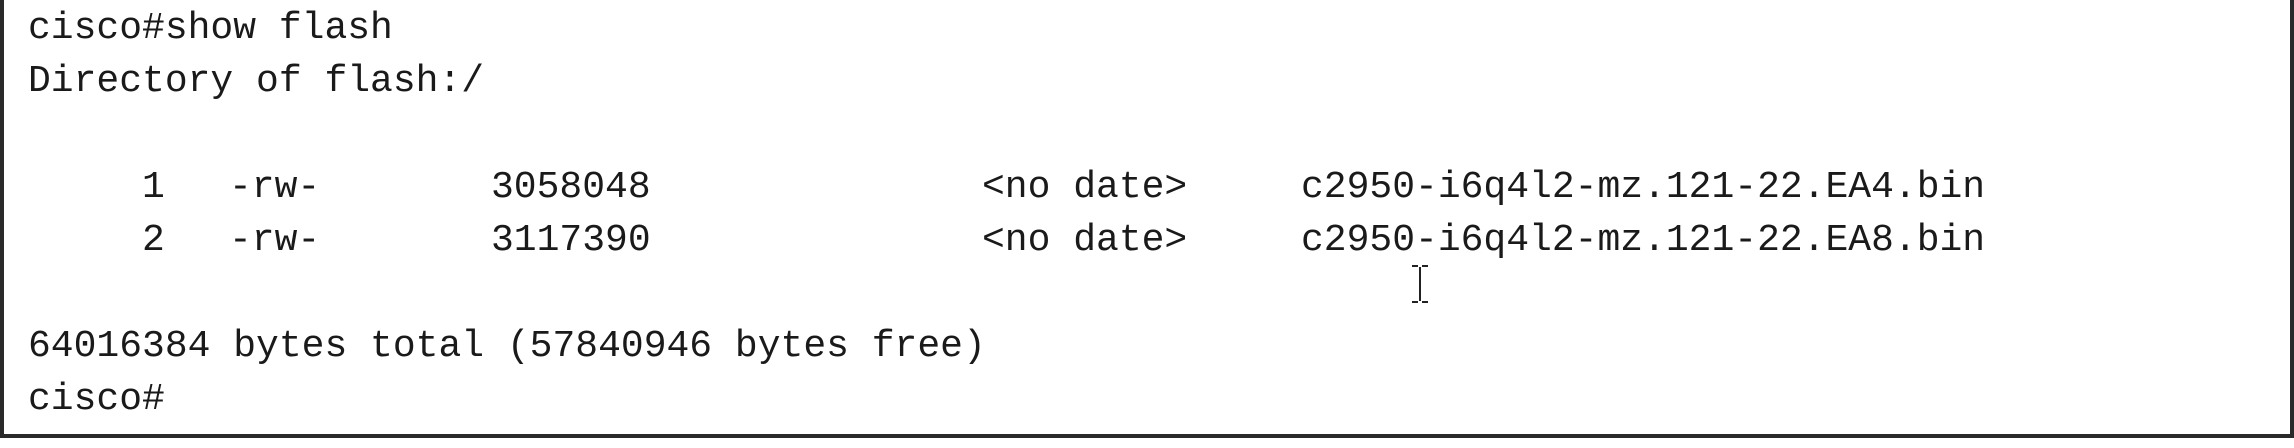  Describe the element at coordinates (153, 187) in the screenshot. I see `file-index: 1` at that location.